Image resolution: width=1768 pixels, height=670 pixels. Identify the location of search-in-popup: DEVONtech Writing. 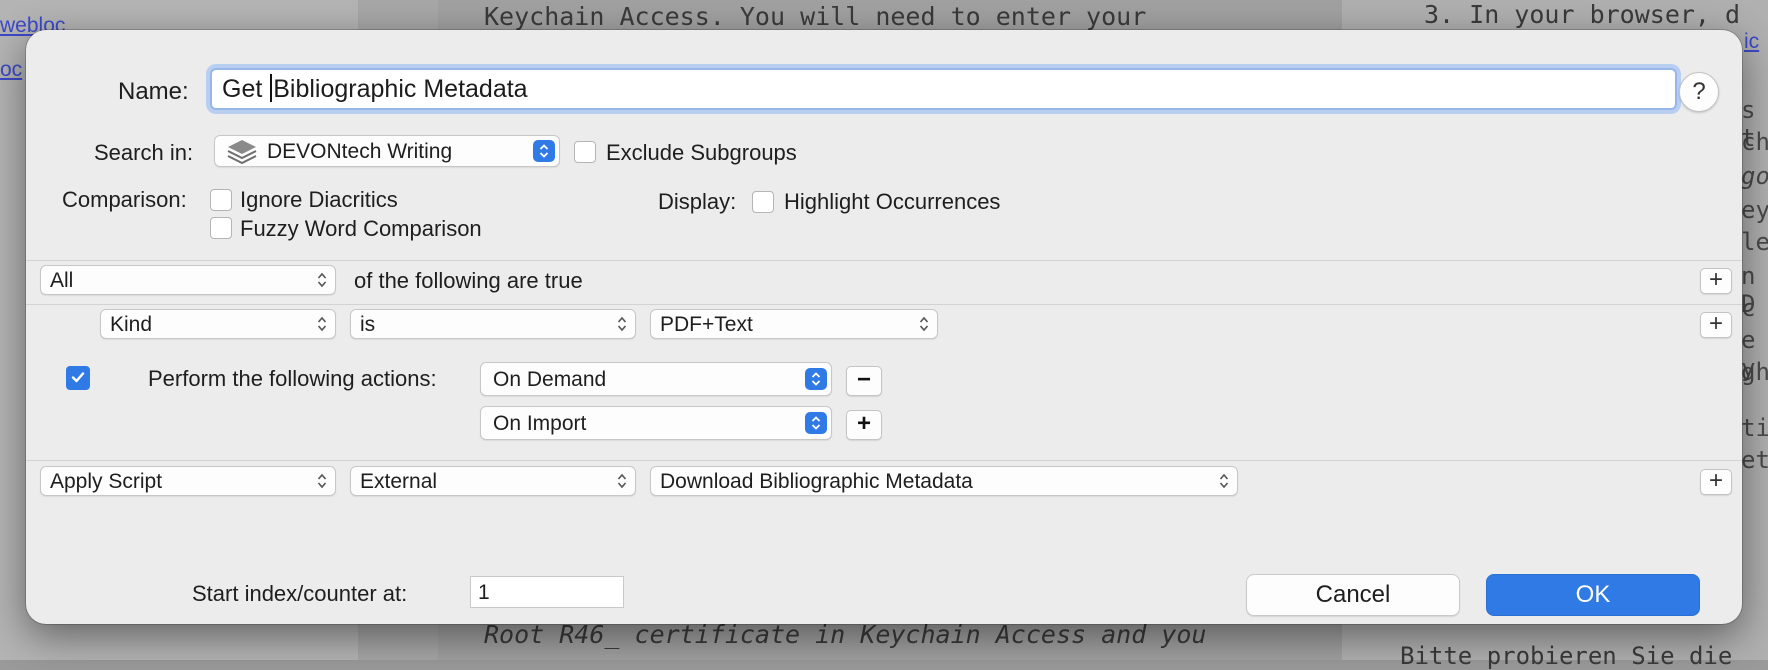
(387, 151).